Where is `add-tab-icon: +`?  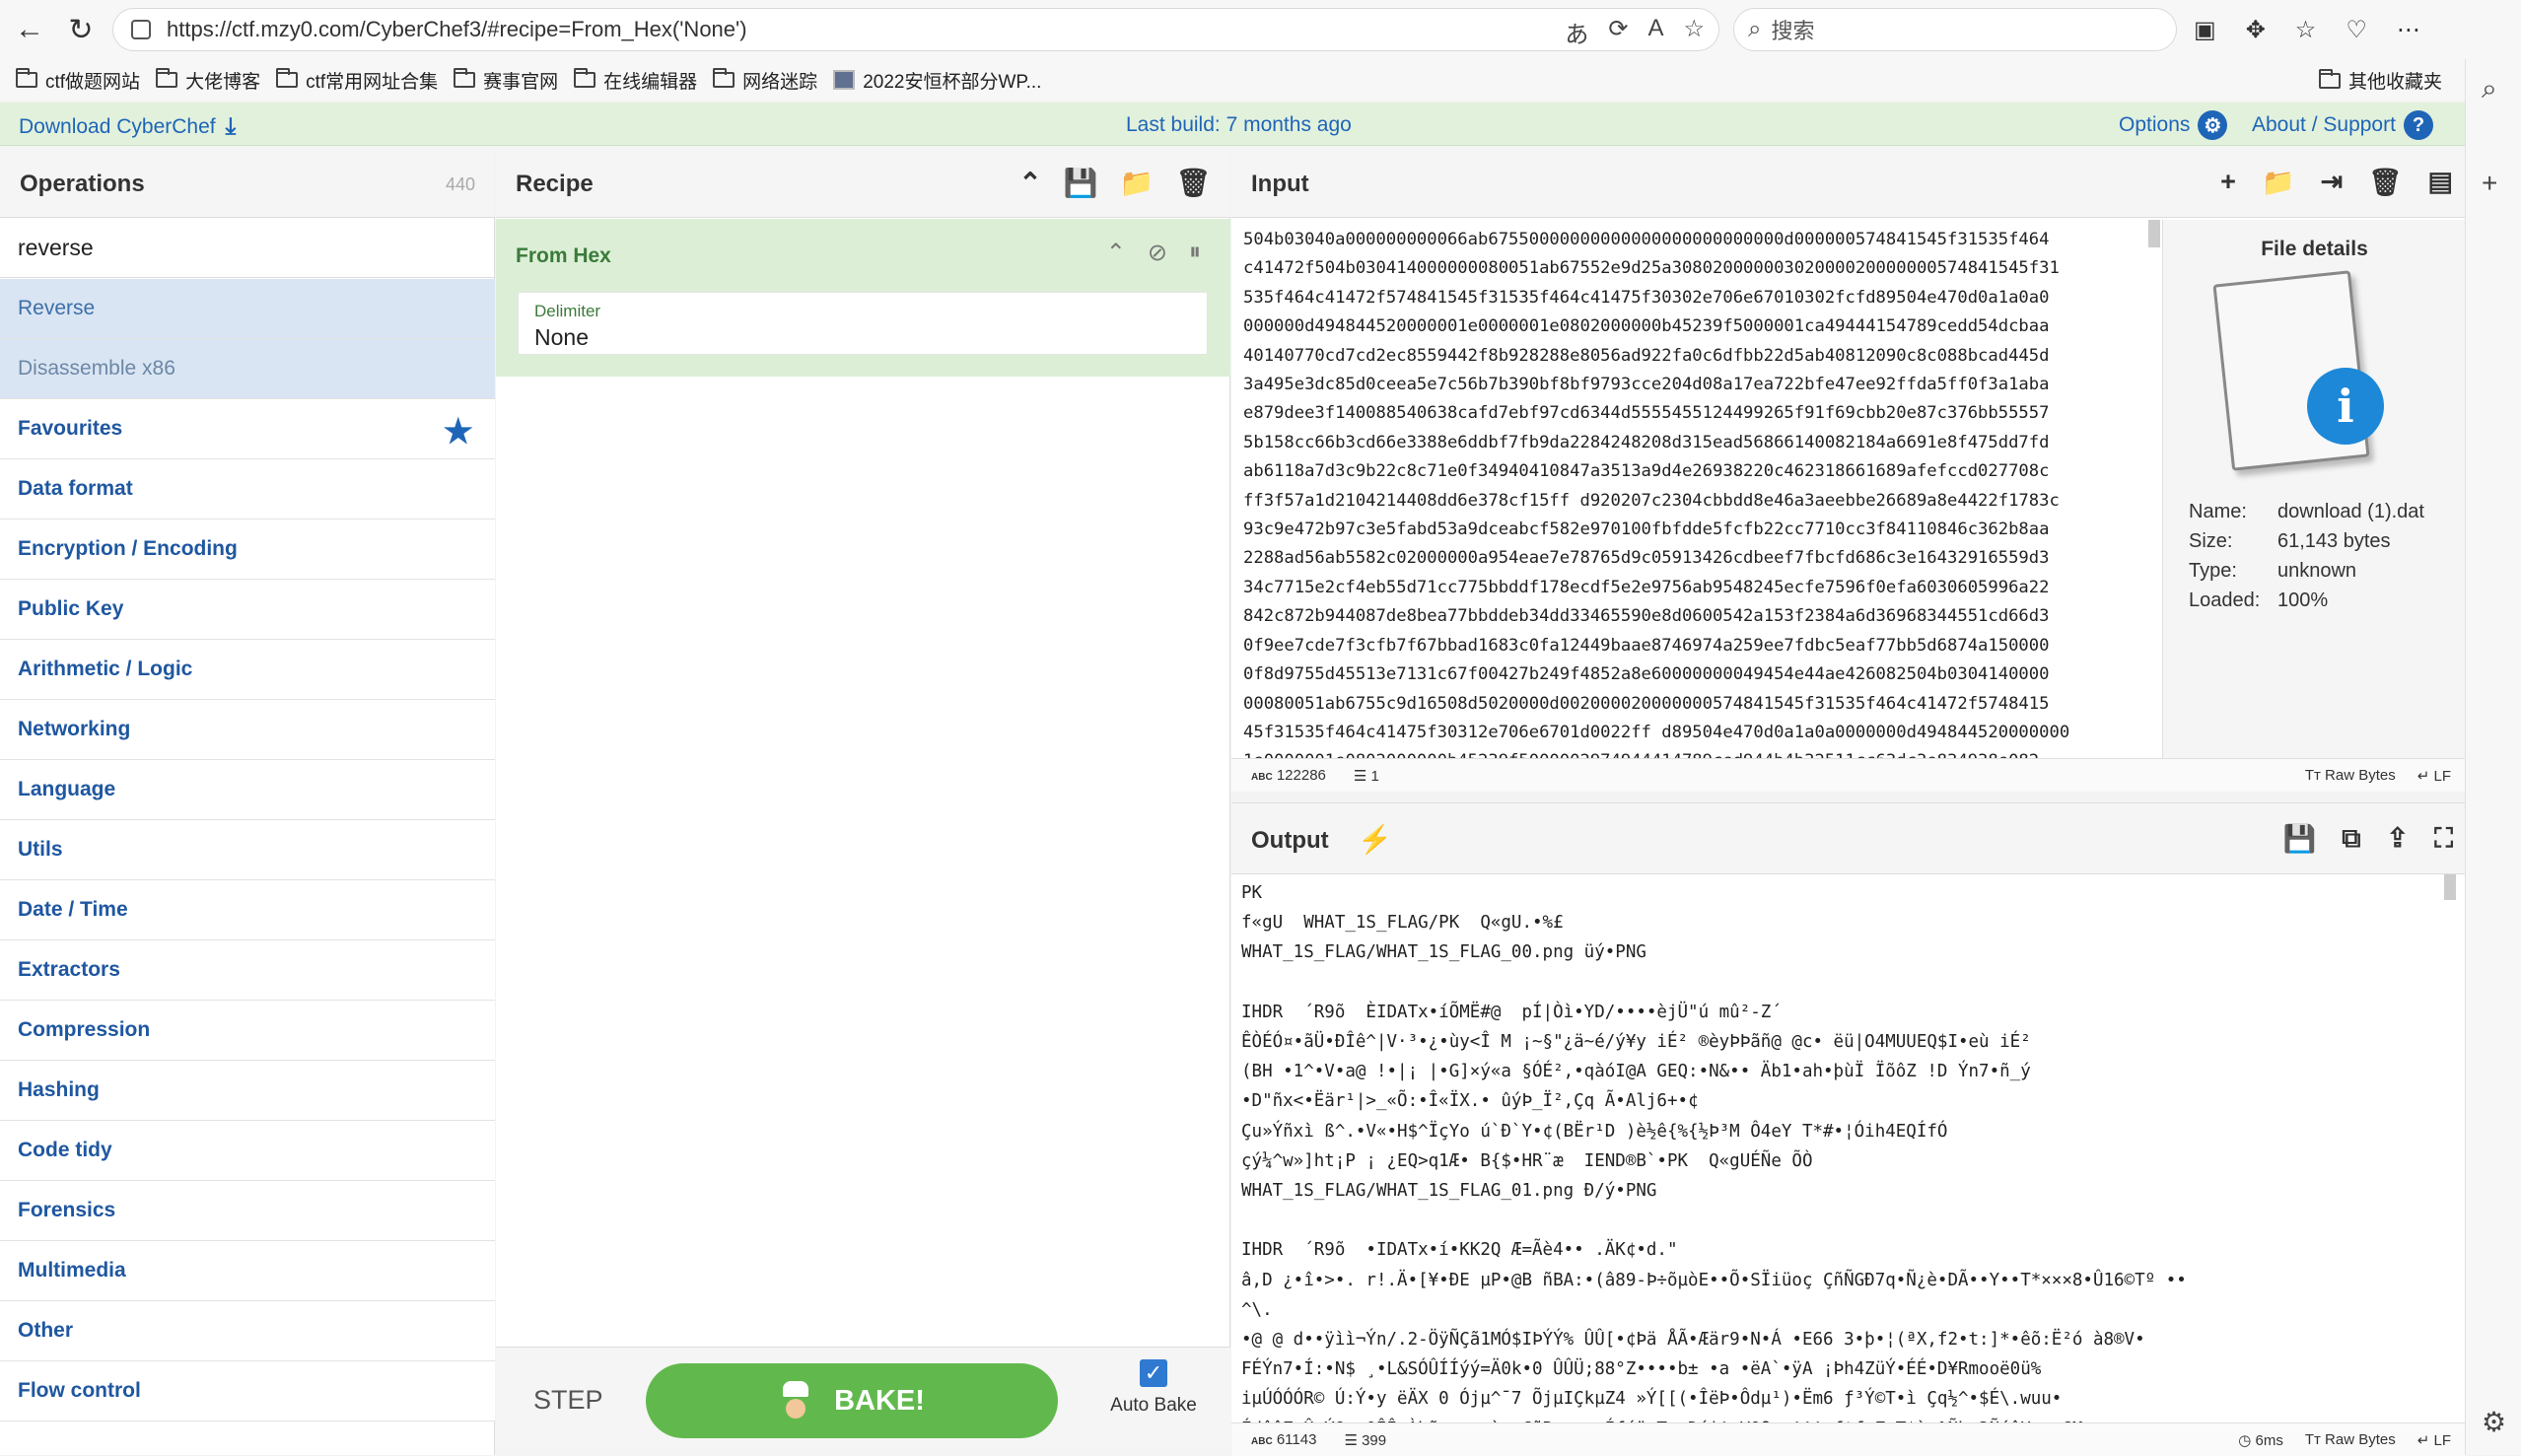
add-tab-icon: + is located at coordinates (2228, 182).